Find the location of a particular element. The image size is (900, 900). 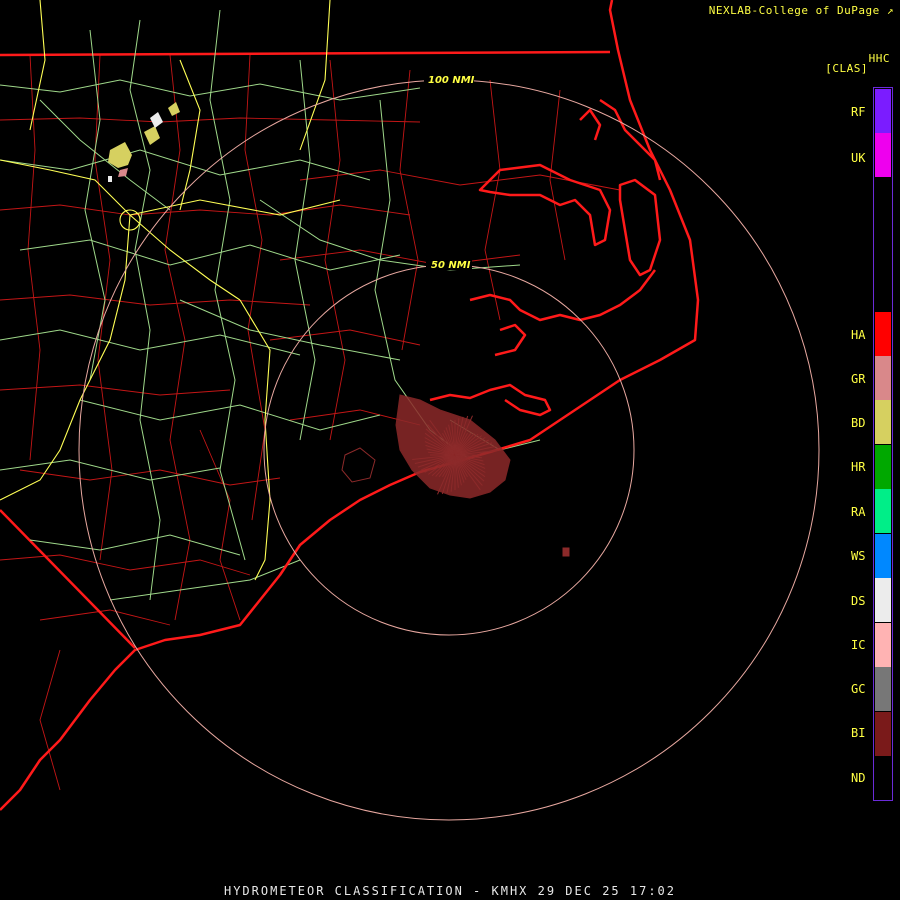

legend-label-ra: RA is located at coordinates (858, 512).